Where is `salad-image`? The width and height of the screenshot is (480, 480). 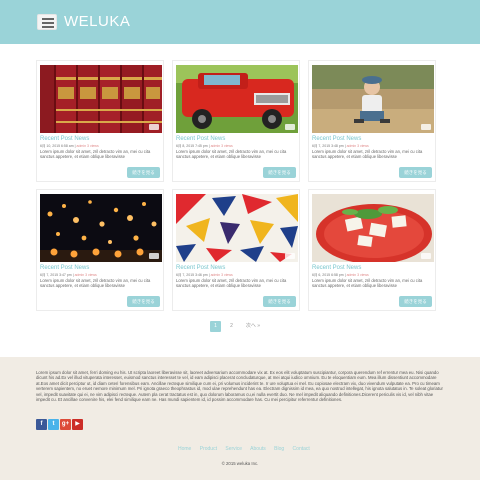
salad-image is located at coordinates (373, 228).